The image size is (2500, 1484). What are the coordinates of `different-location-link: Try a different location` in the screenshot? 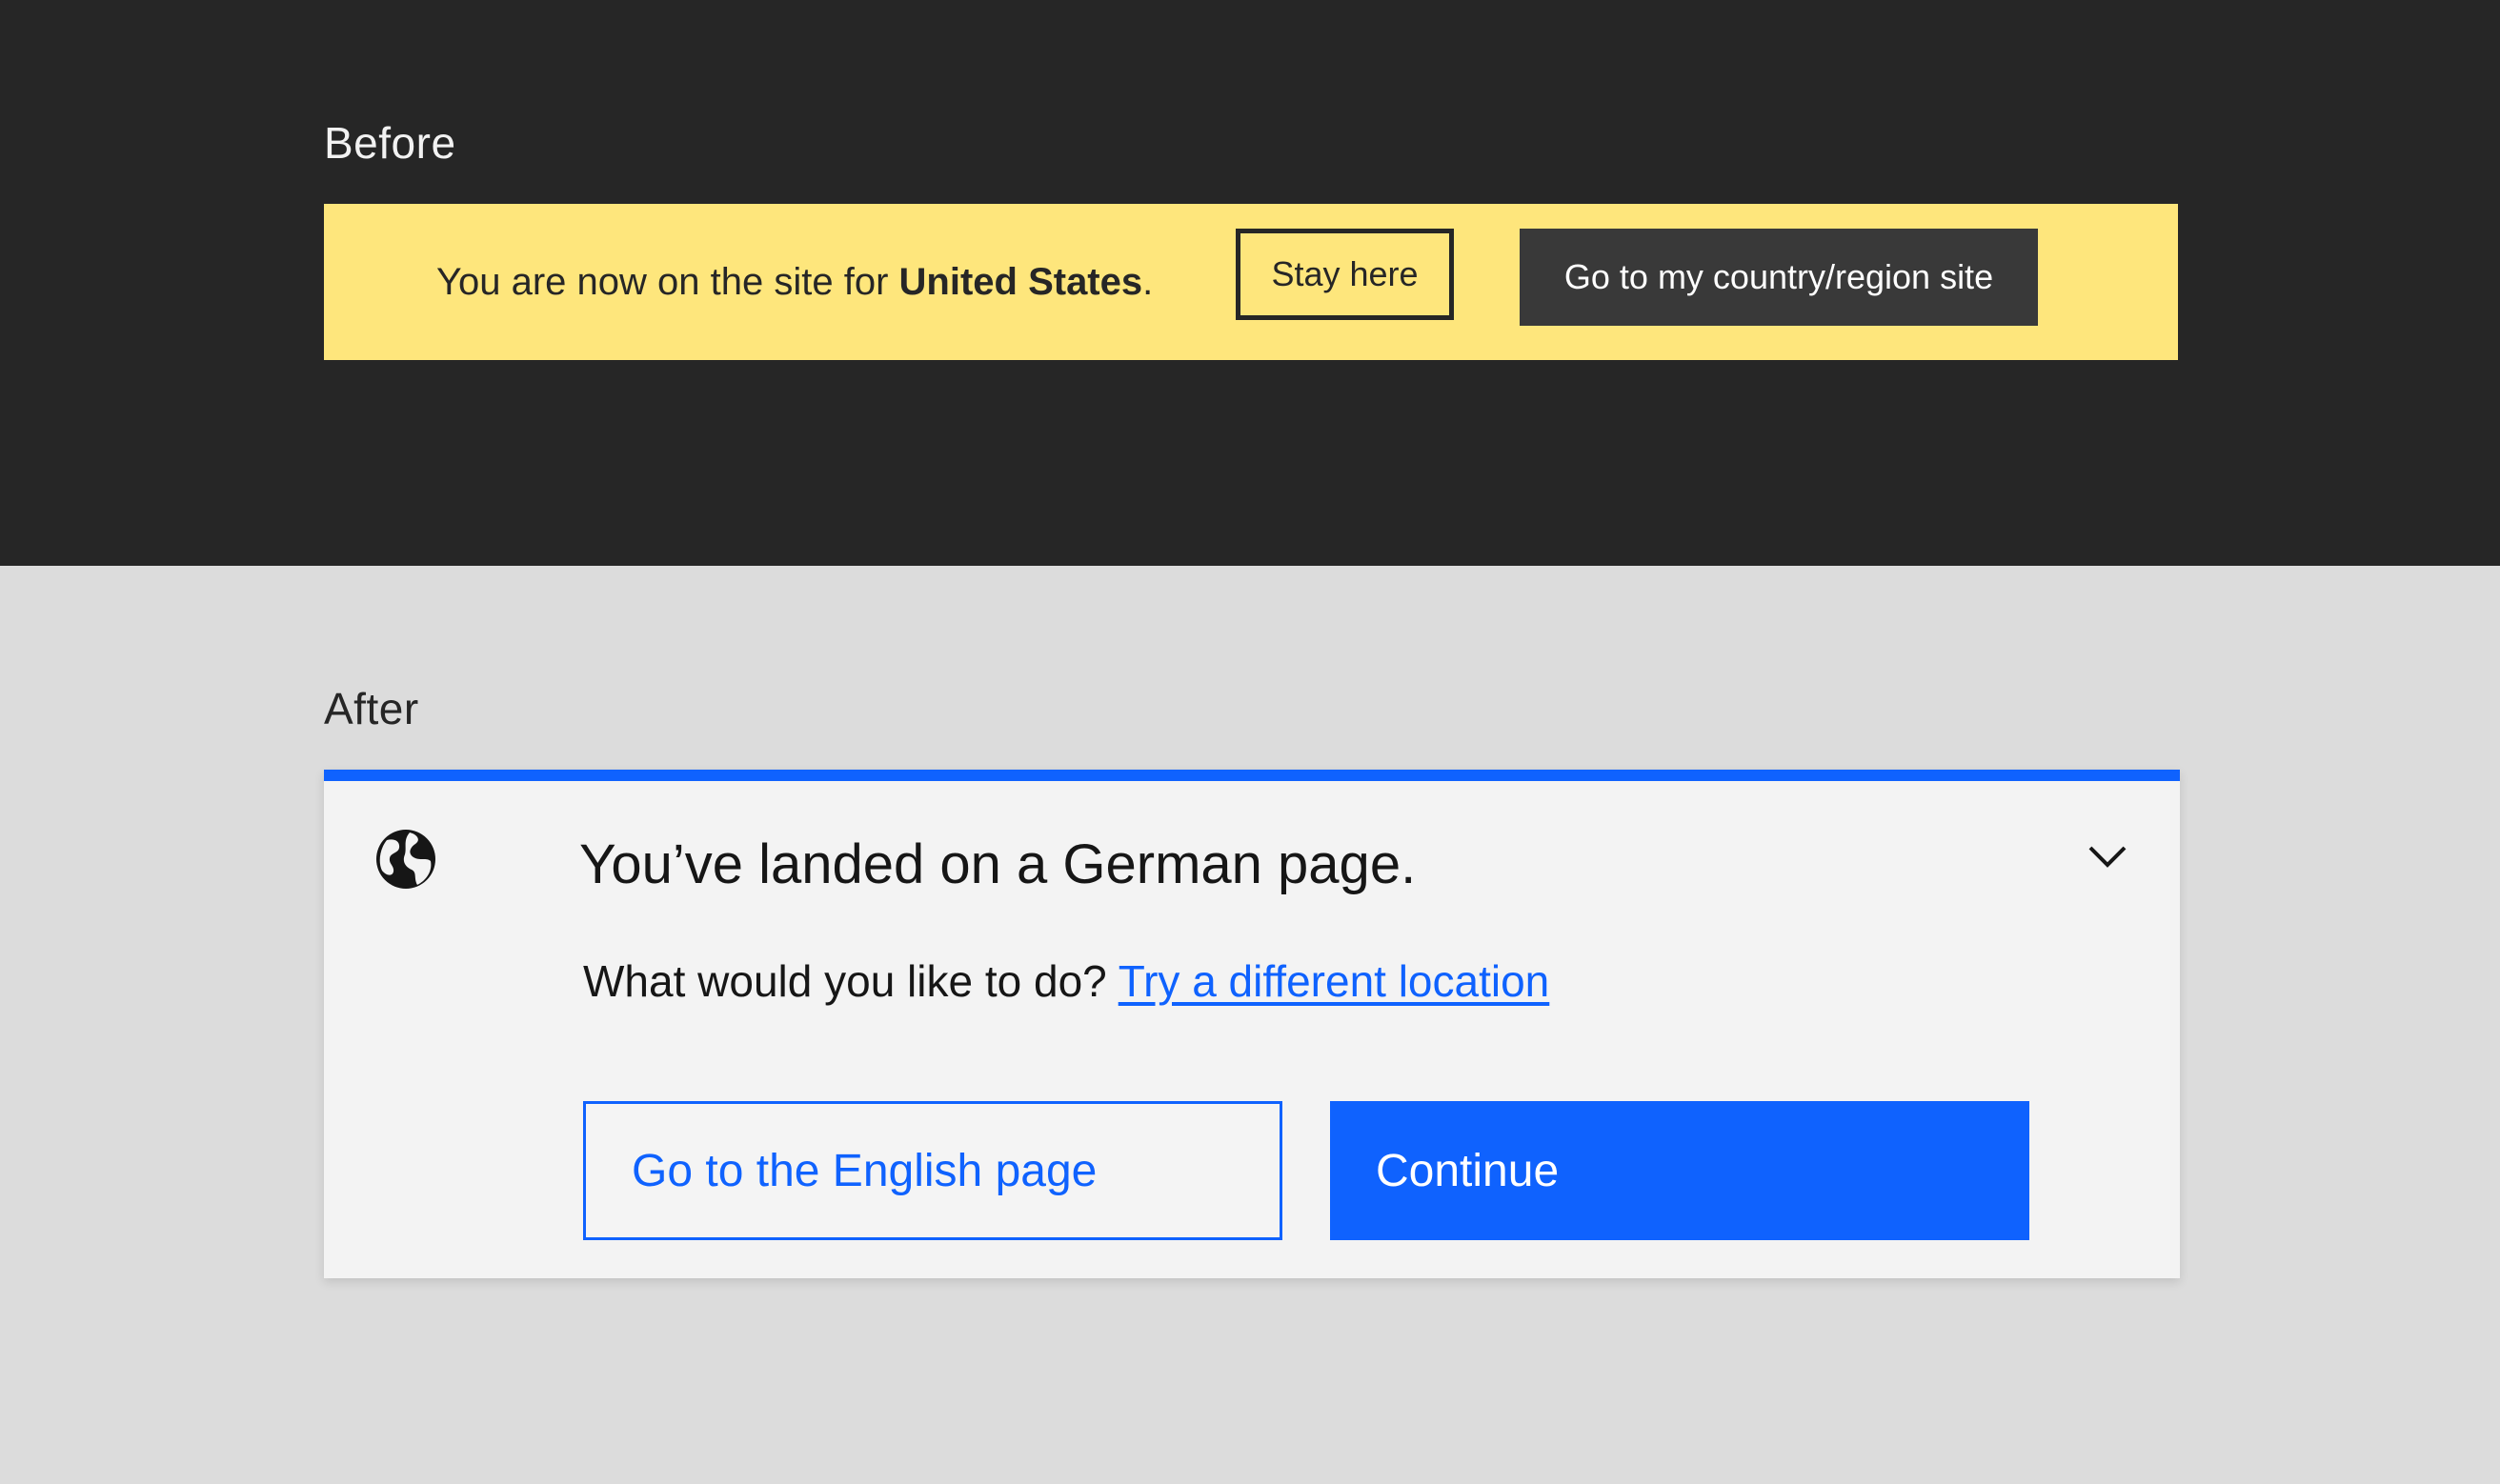 It's located at (1335, 981).